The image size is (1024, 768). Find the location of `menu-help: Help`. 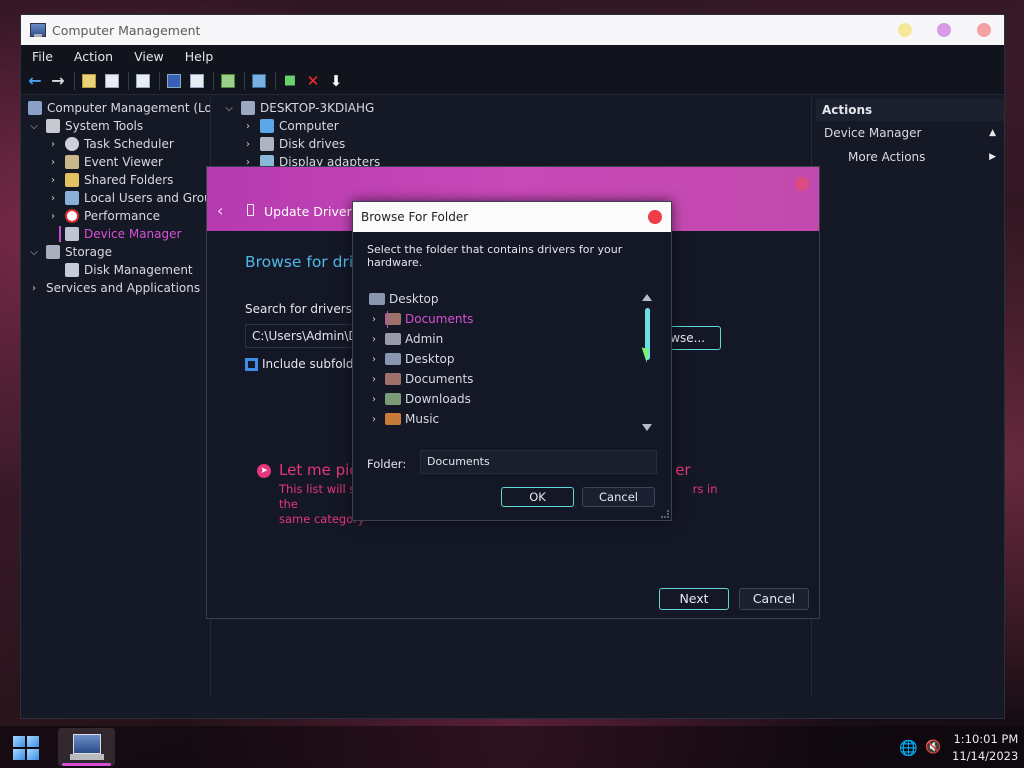

menu-help: Help is located at coordinates (199, 56).